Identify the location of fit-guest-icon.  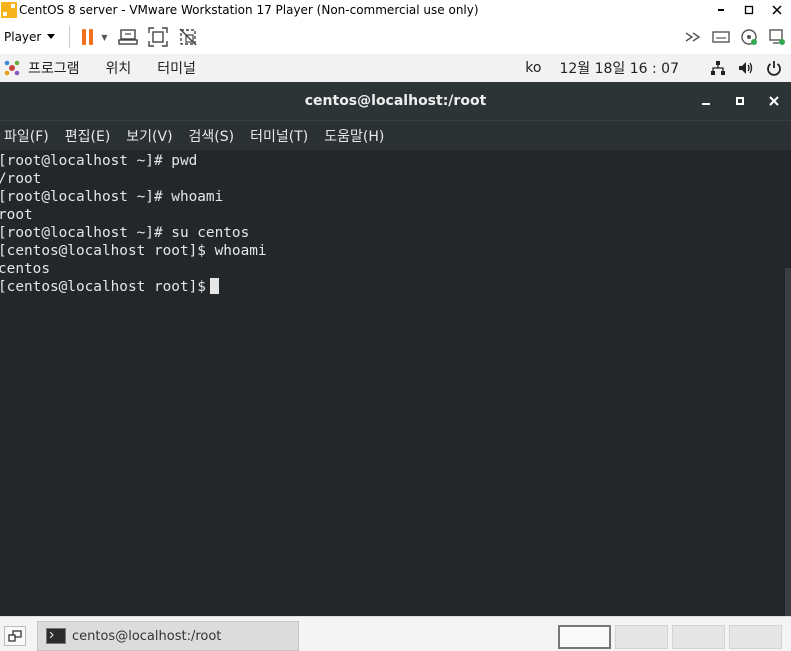
(157, 37).